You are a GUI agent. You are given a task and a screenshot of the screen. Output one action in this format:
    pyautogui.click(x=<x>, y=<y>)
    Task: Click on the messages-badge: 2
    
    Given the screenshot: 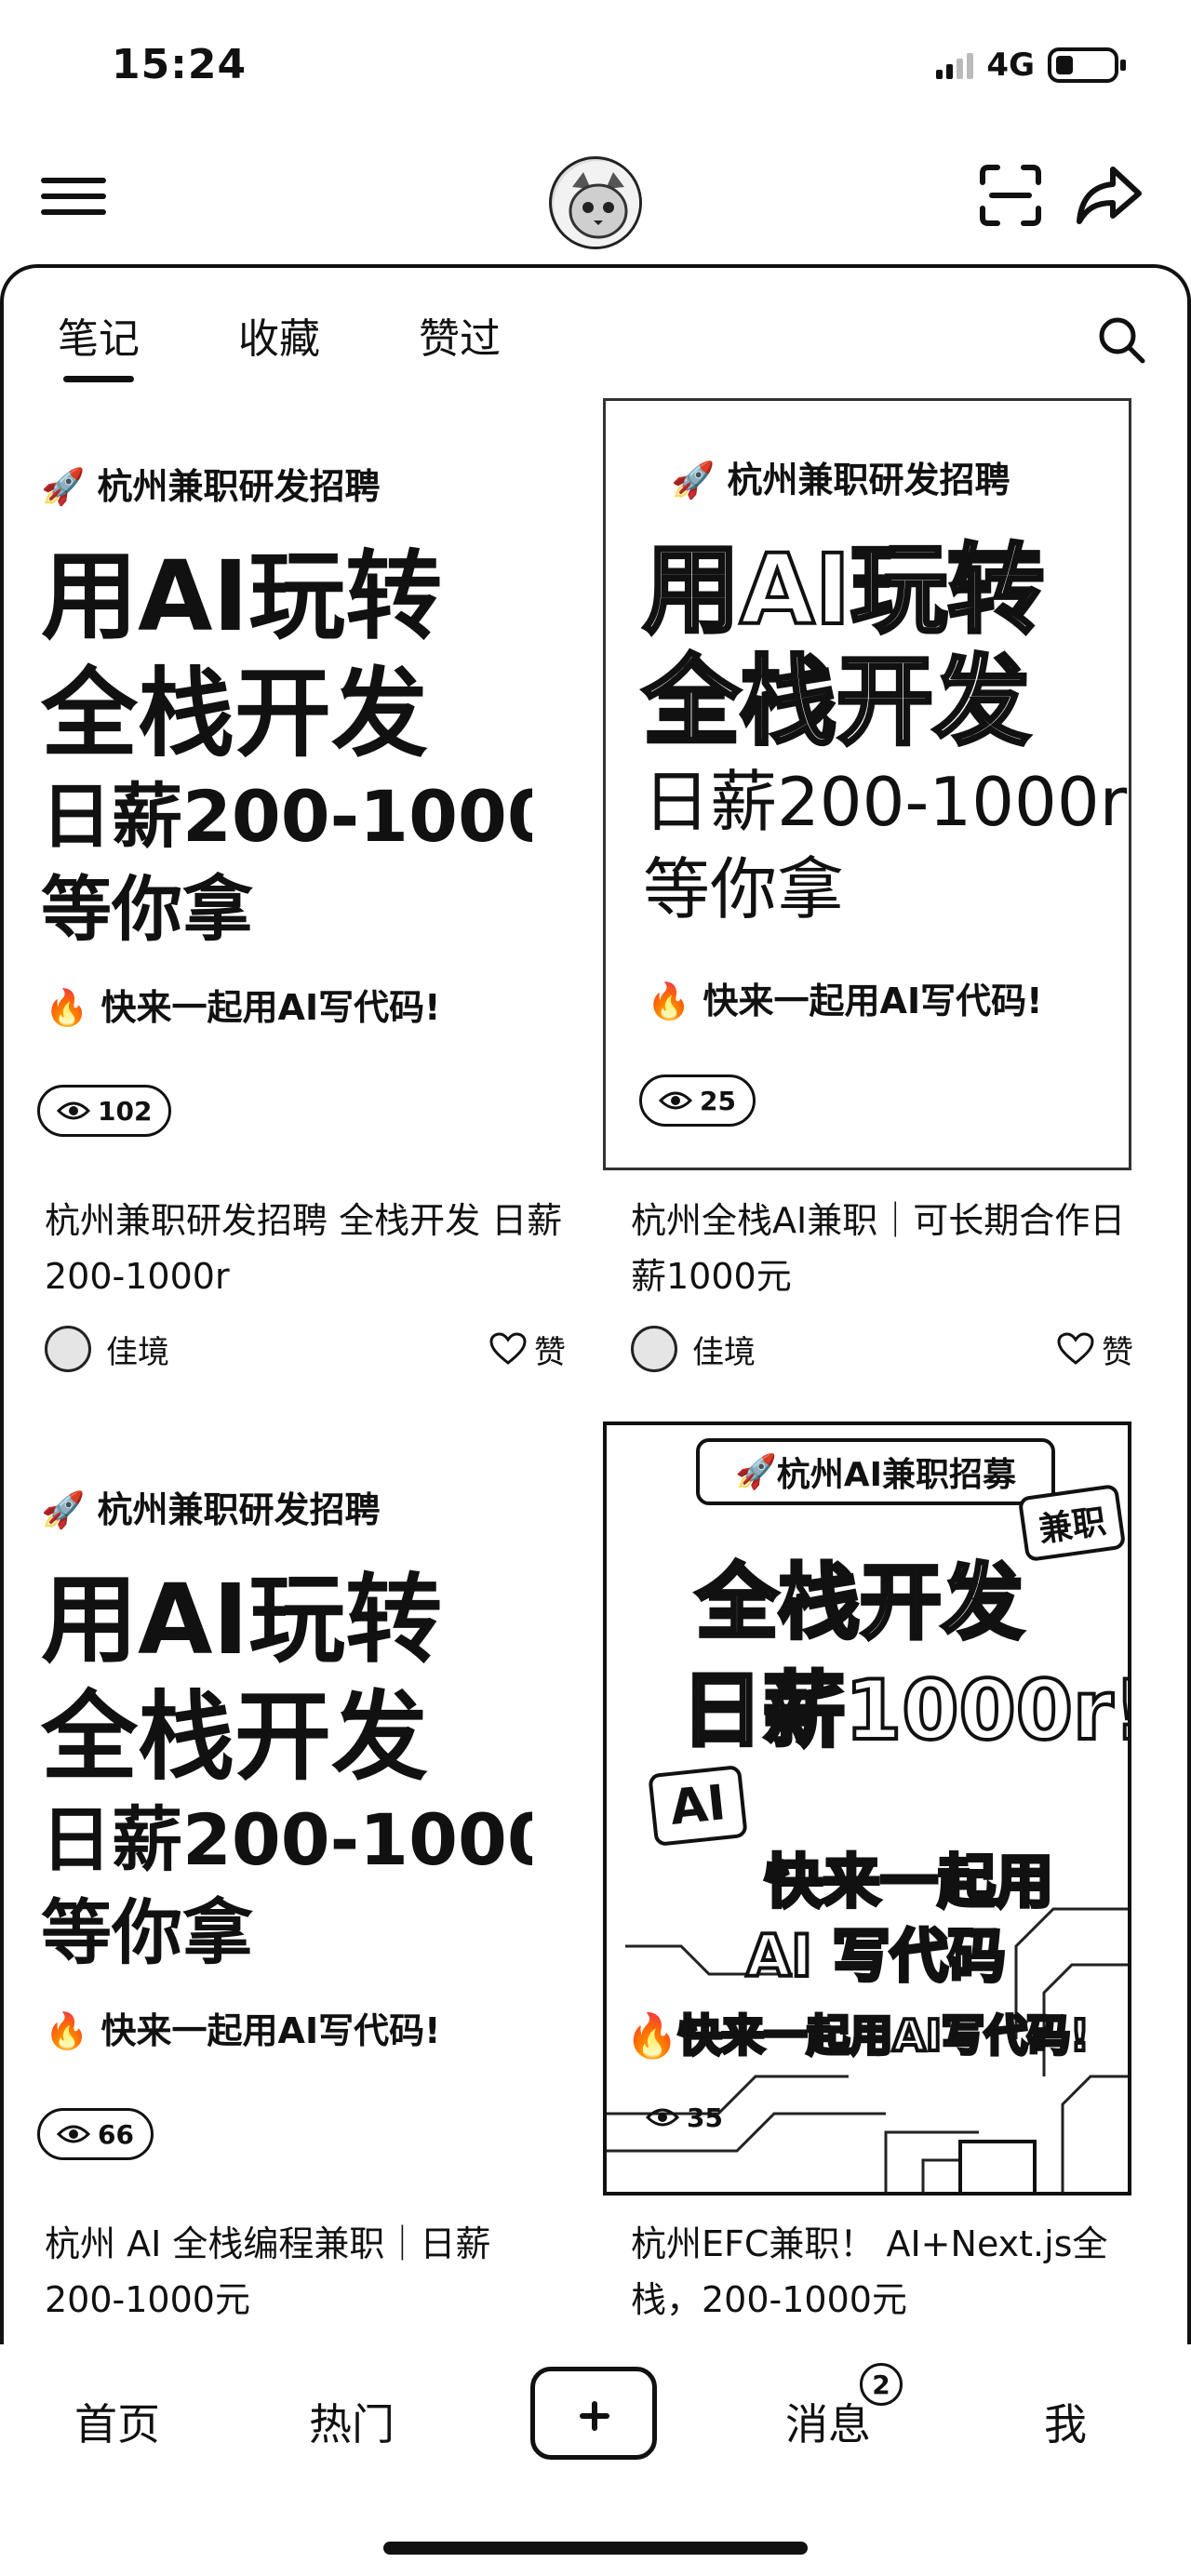 What is the action you would take?
    pyautogui.click(x=881, y=2384)
    